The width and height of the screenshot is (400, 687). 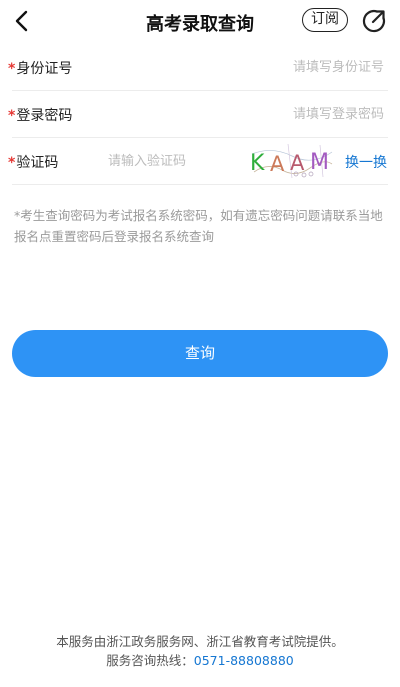 I want to click on captcha-label: *验证码, so click(x=33, y=162).